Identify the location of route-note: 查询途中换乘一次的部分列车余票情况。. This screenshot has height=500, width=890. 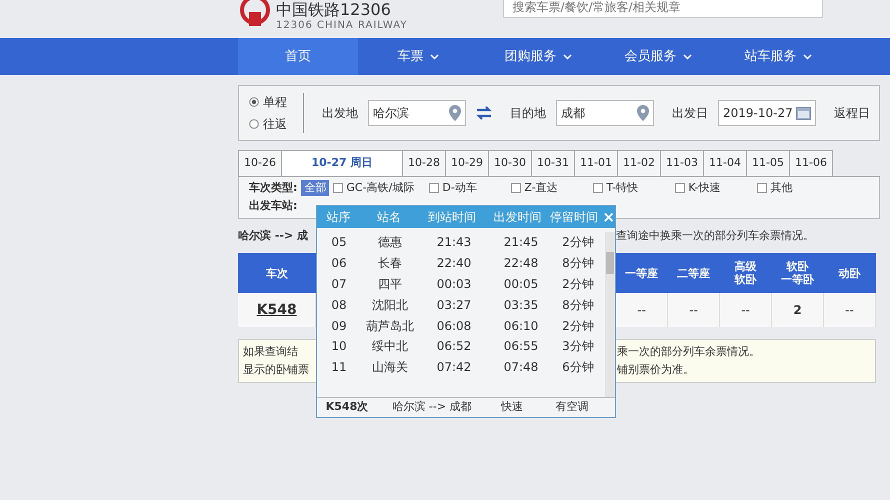
(715, 236).